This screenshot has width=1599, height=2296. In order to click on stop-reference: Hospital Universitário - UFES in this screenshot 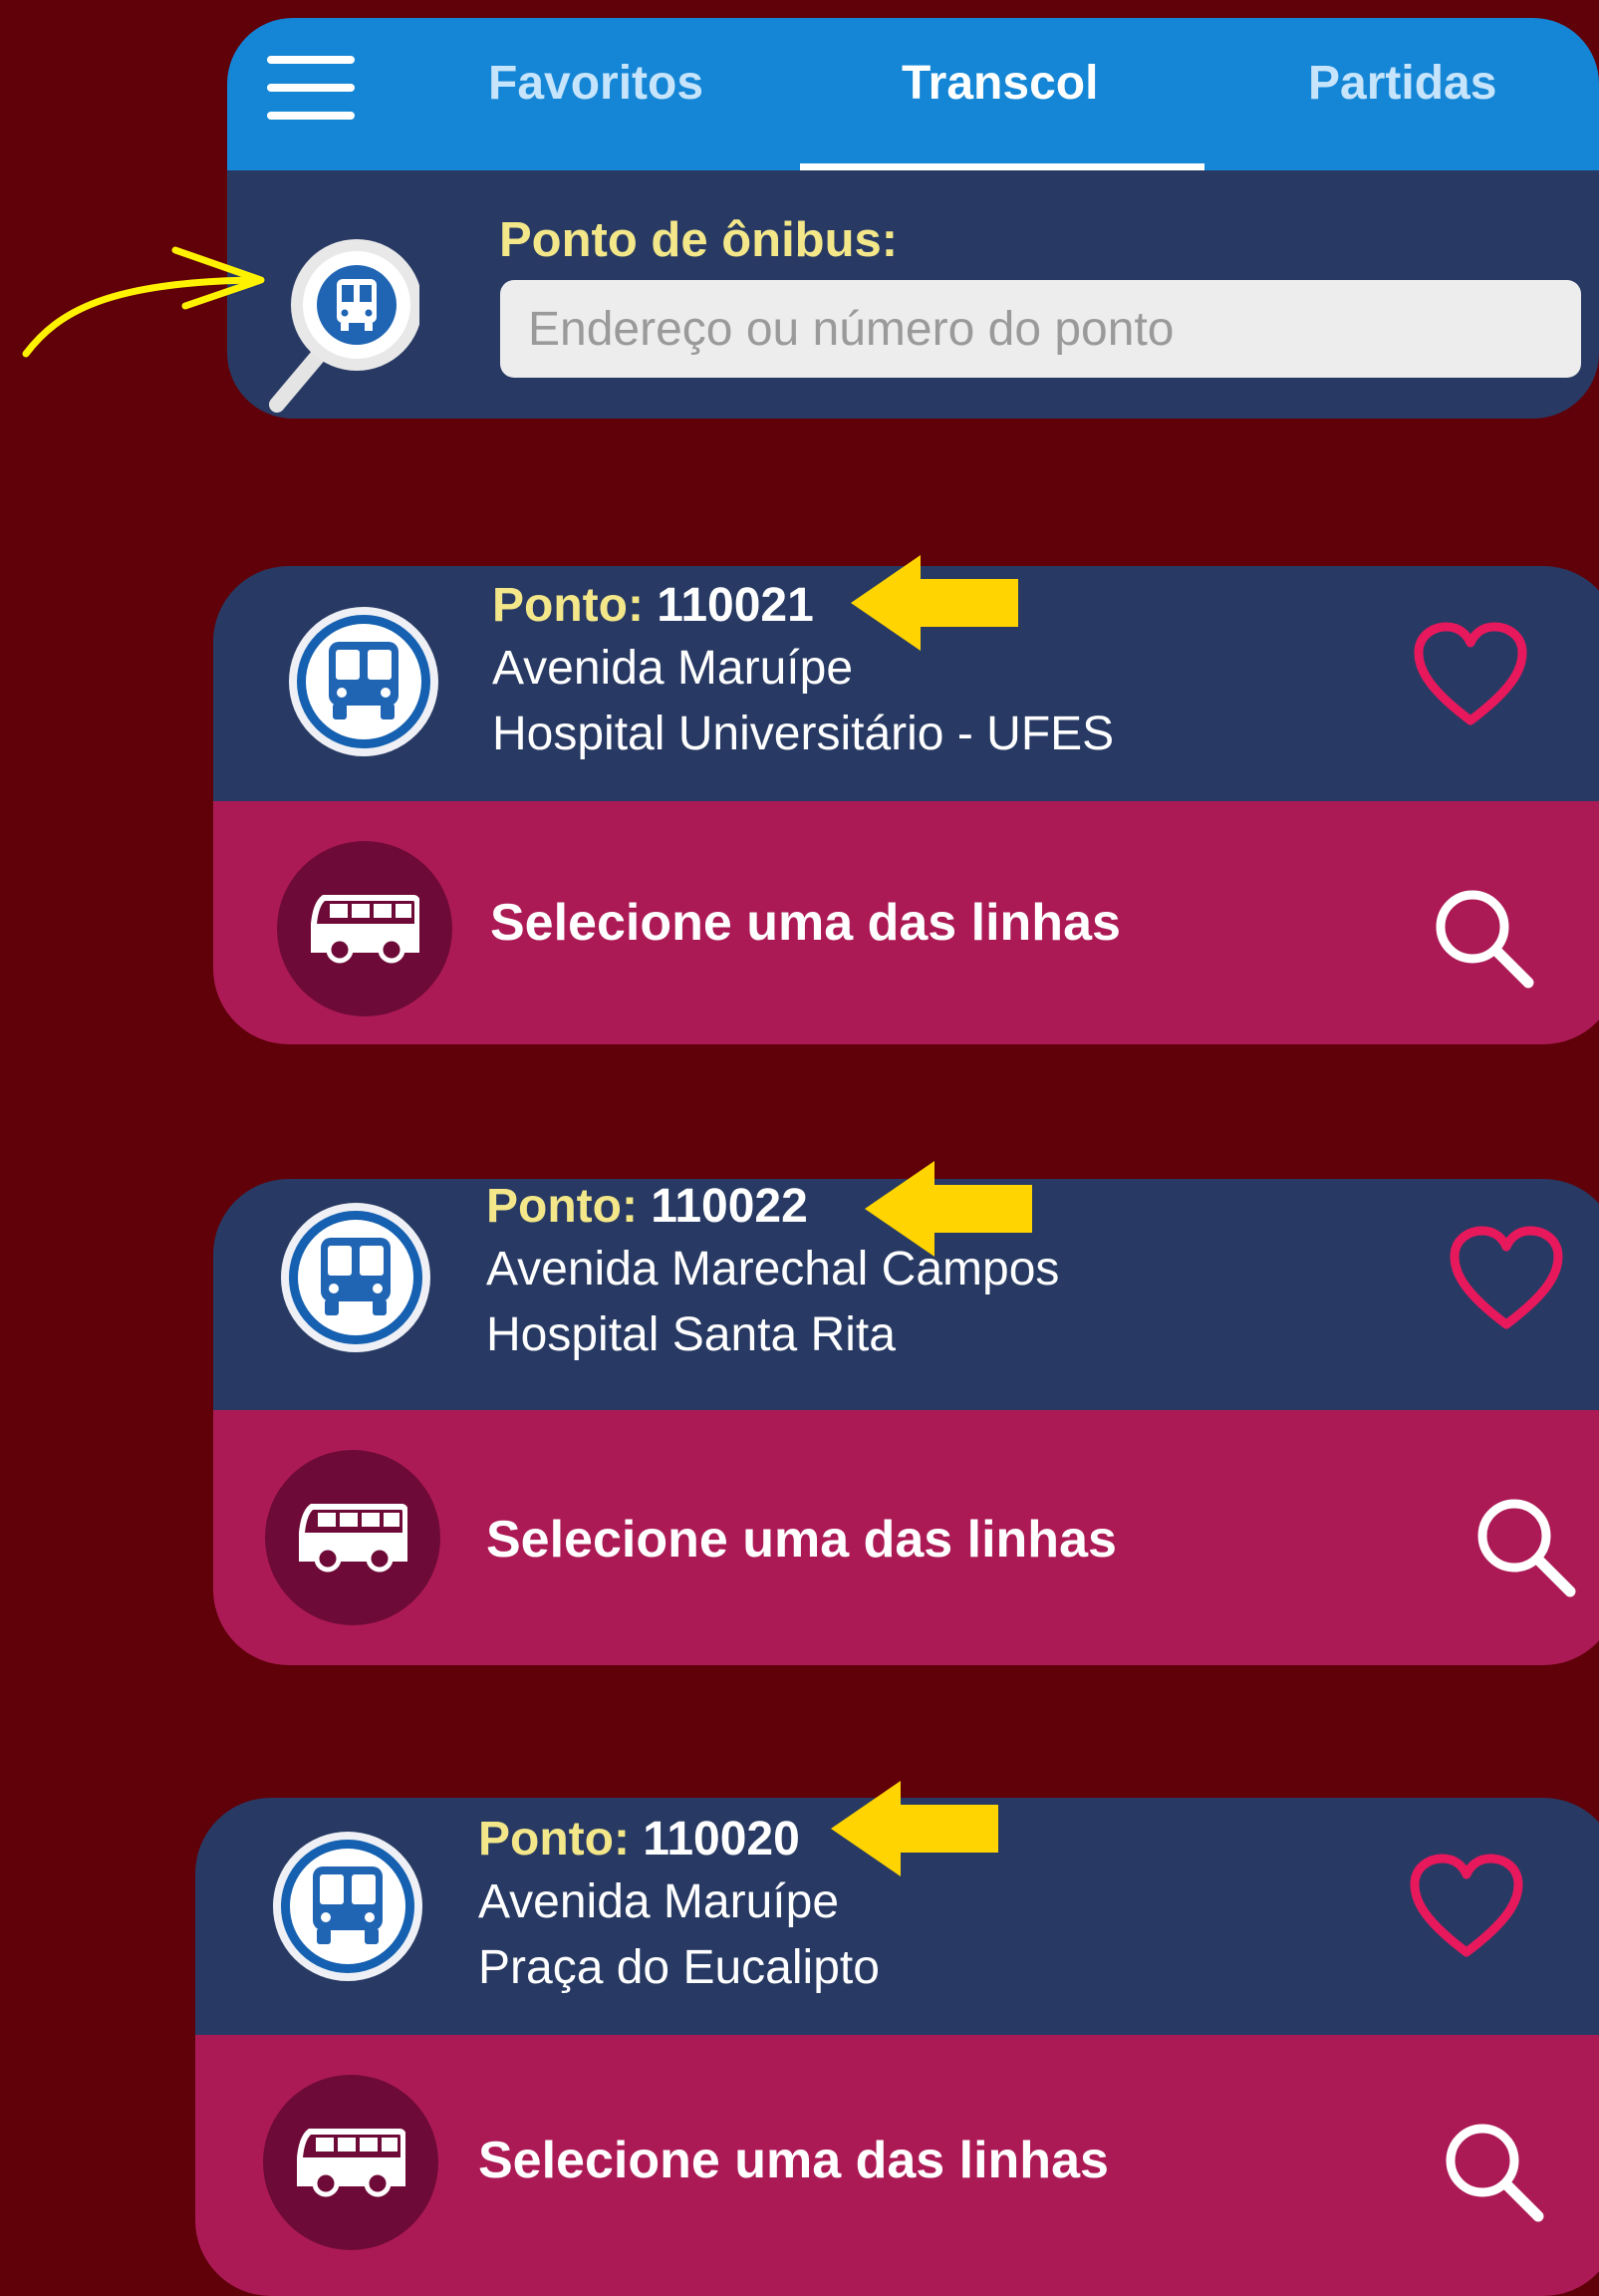, I will do `click(804, 734)`.